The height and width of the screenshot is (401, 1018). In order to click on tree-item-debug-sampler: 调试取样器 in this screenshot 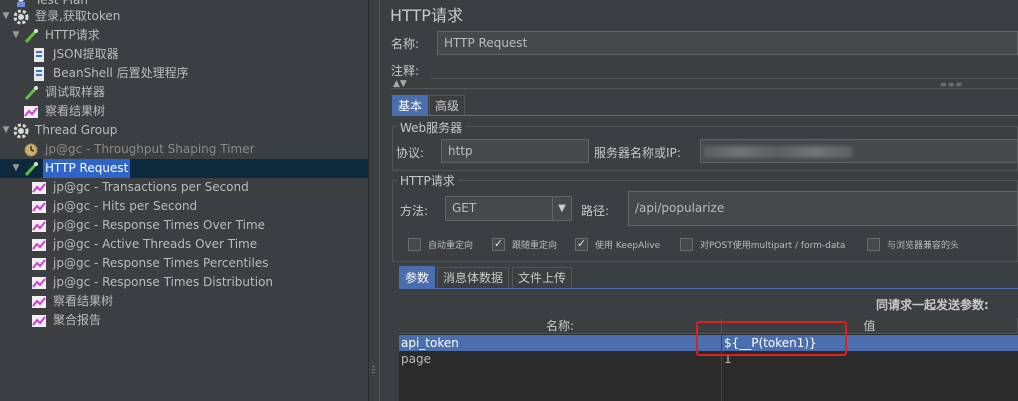, I will do `click(64, 92)`.